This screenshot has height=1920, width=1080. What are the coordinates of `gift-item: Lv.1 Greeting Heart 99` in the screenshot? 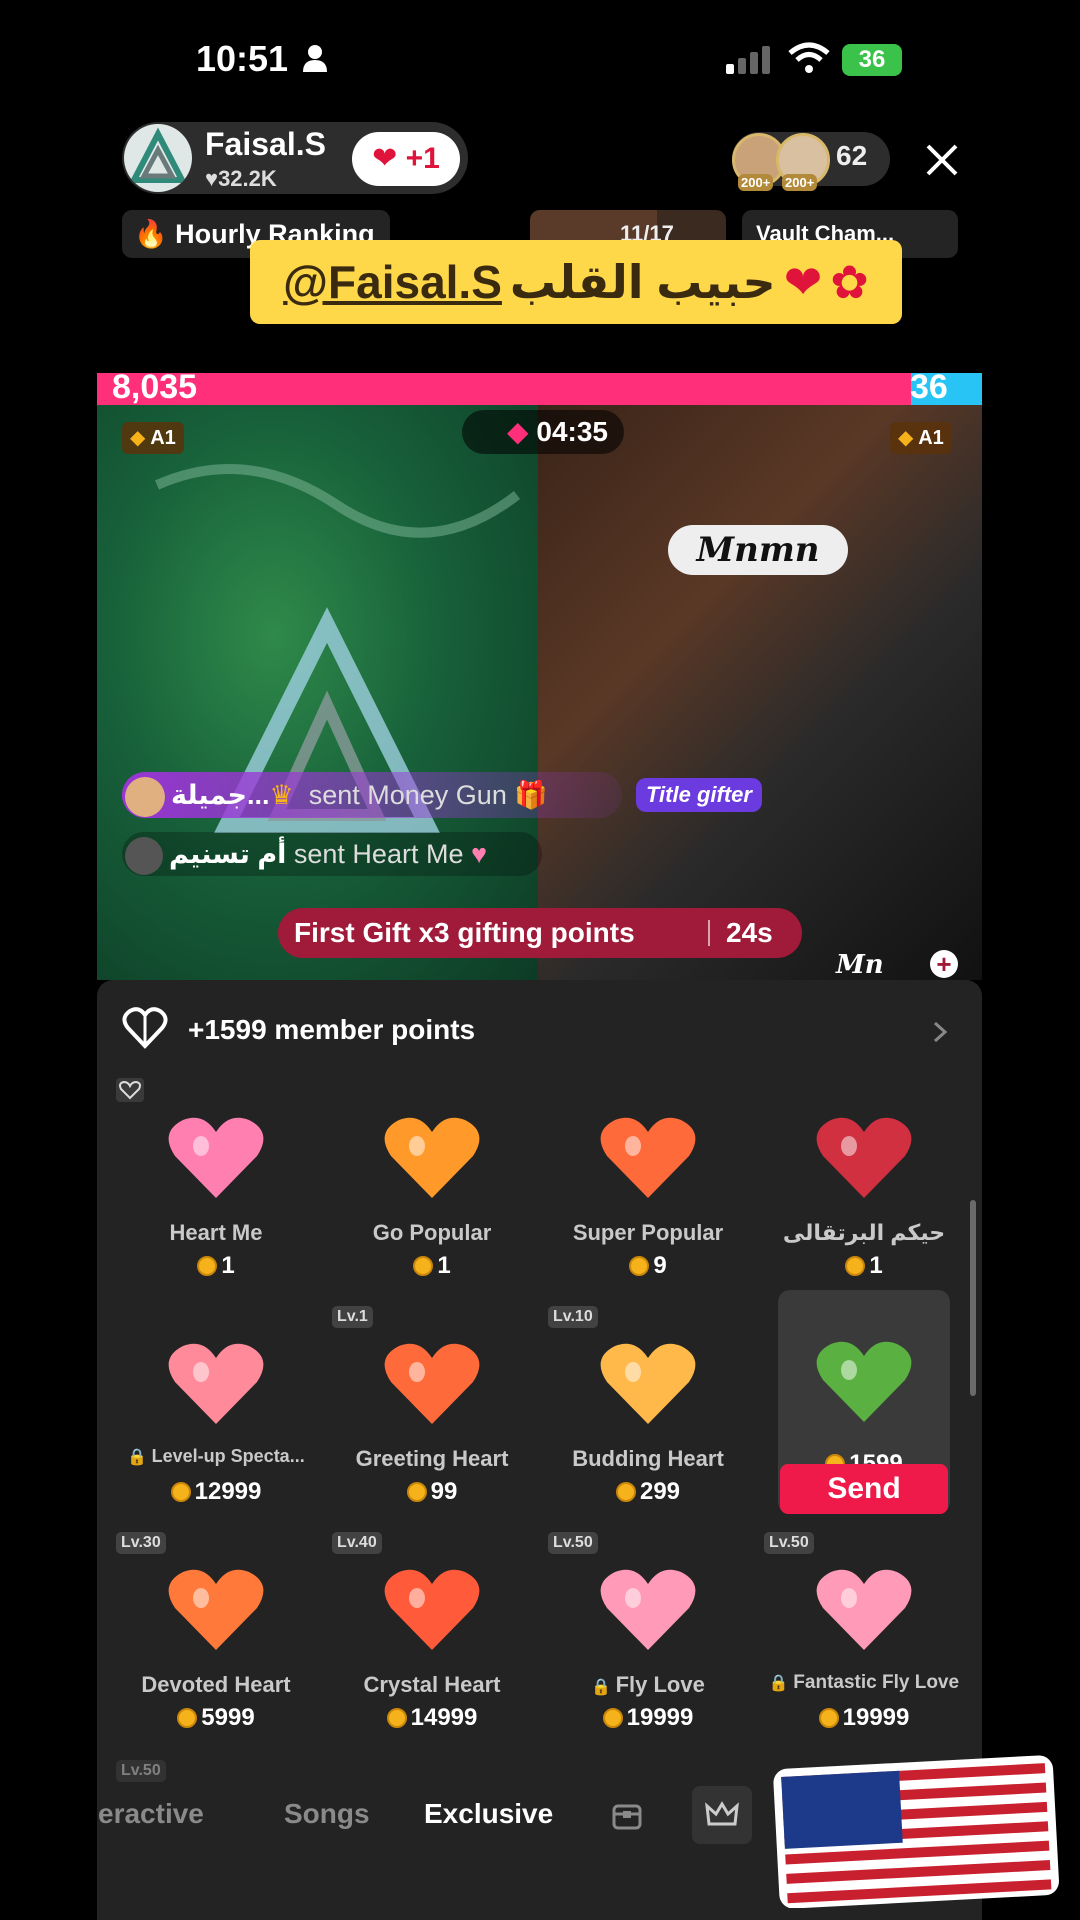 It's located at (432, 1417).